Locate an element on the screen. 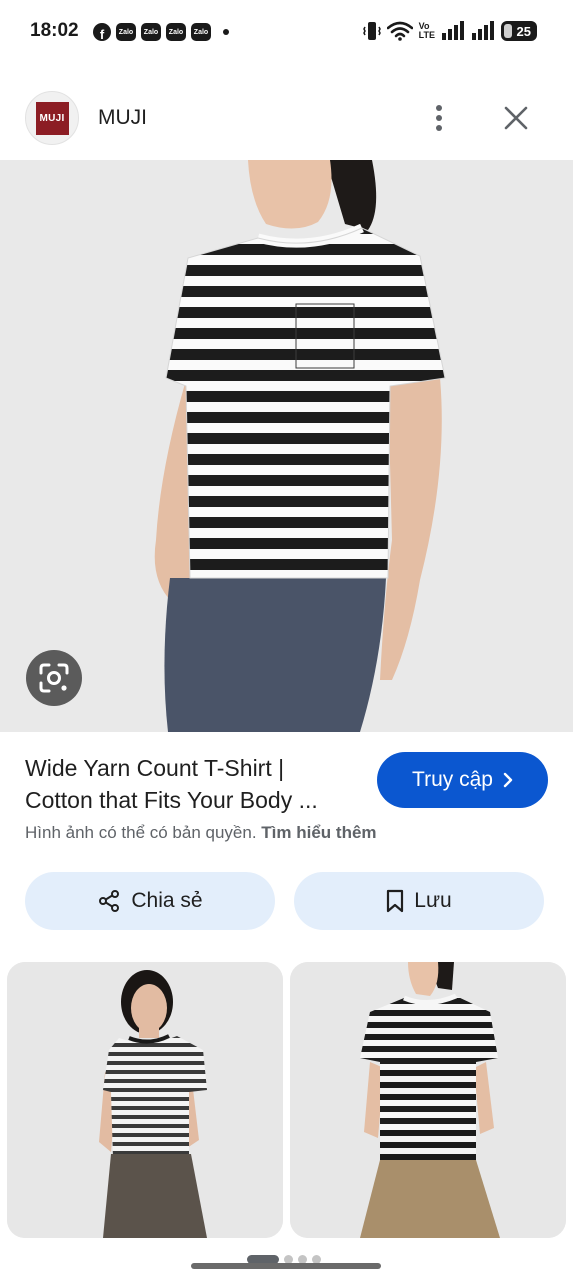 Image resolution: width=573 pixels, height=1280 pixels. more-button is located at coordinates (439, 118).